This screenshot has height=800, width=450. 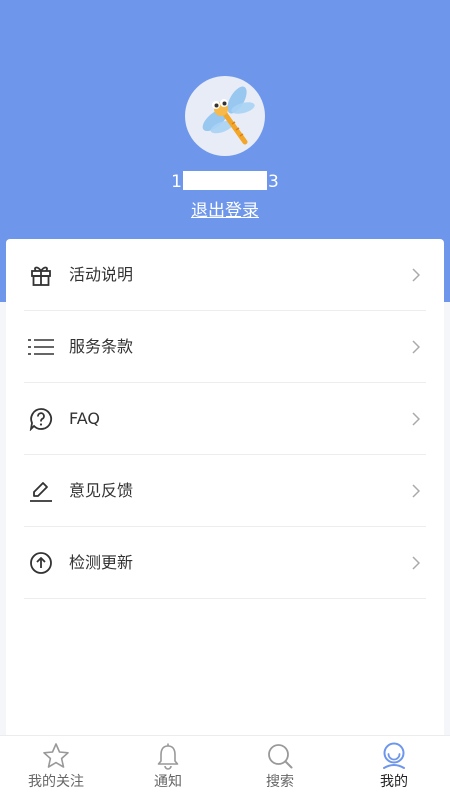 What do you see at coordinates (41, 492) in the screenshot?
I see `edit-pencil-icon` at bounding box center [41, 492].